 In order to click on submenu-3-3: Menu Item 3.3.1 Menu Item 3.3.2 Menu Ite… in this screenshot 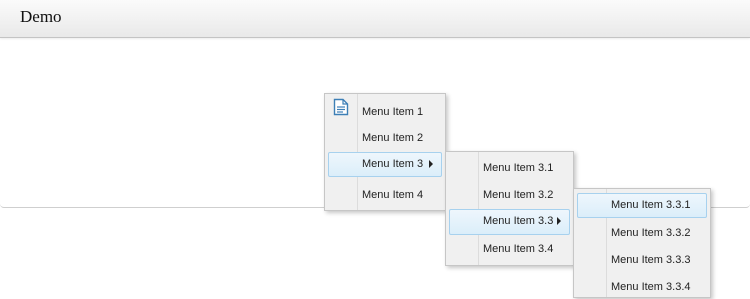, I will do `click(642, 243)`.